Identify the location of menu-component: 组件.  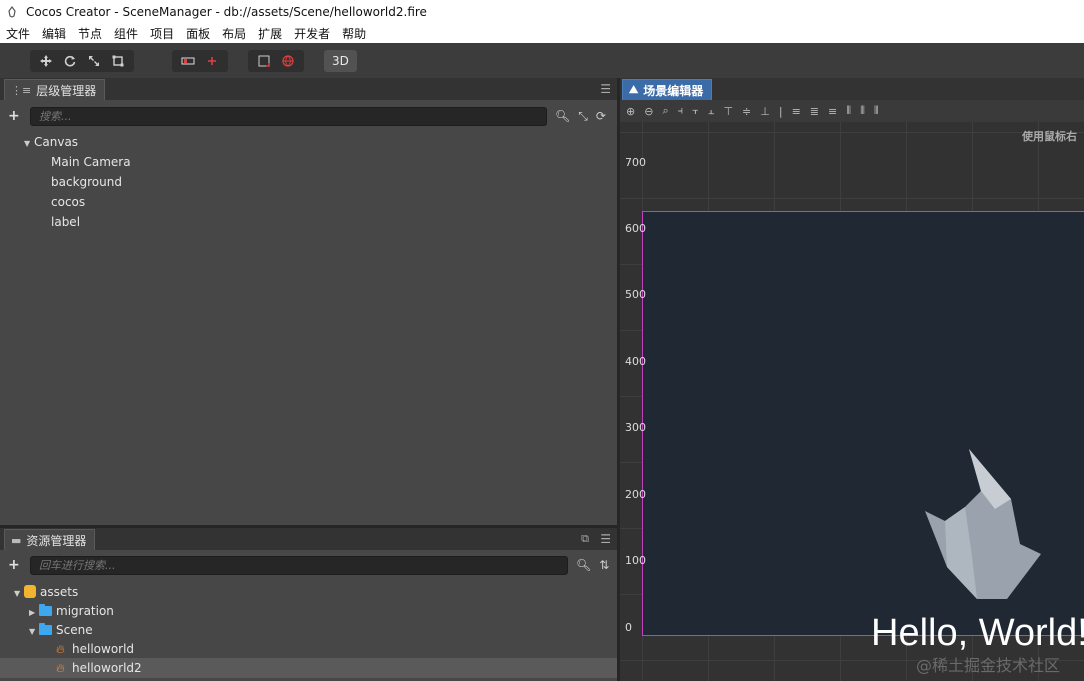
(126, 33).